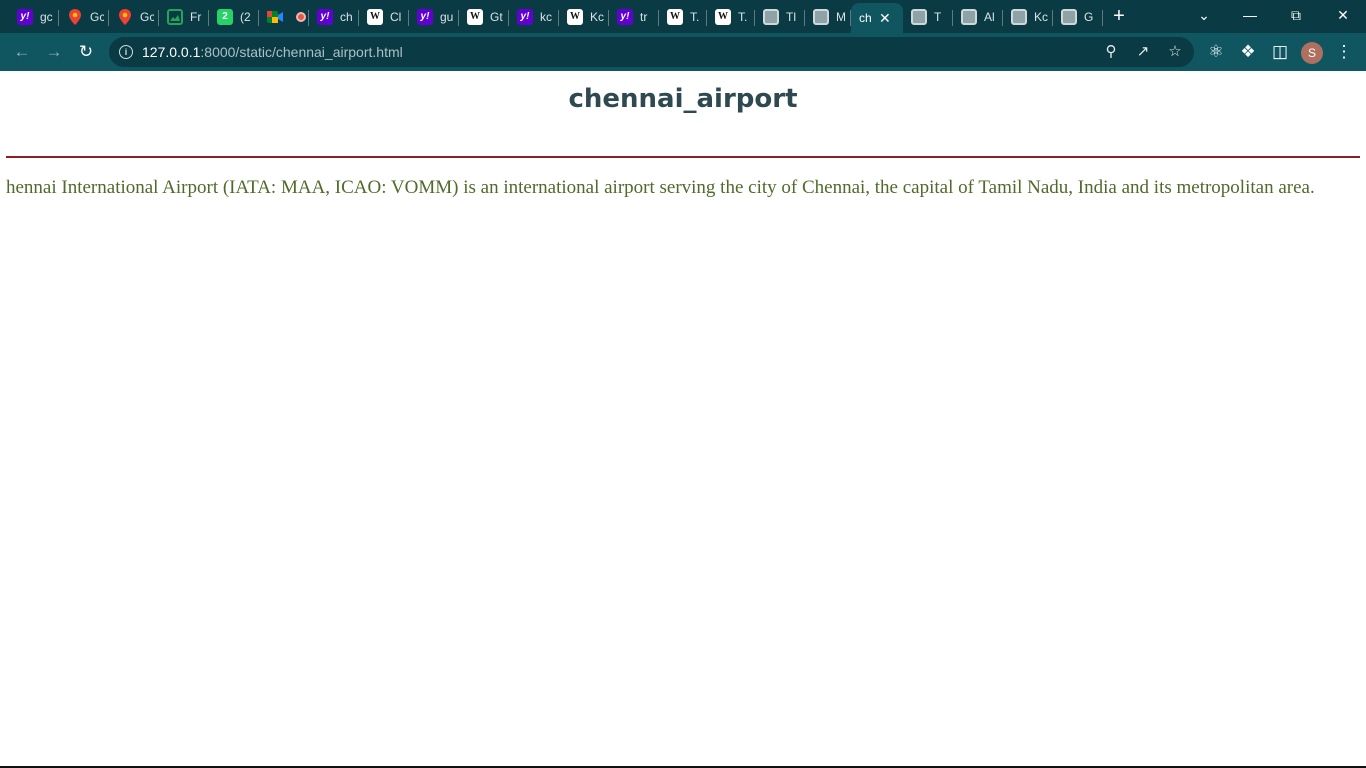 The image size is (1366, 768). What do you see at coordinates (1028, 17) in the screenshot?
I see `browser-tab: Kc` at bounding box center [1028, 17].